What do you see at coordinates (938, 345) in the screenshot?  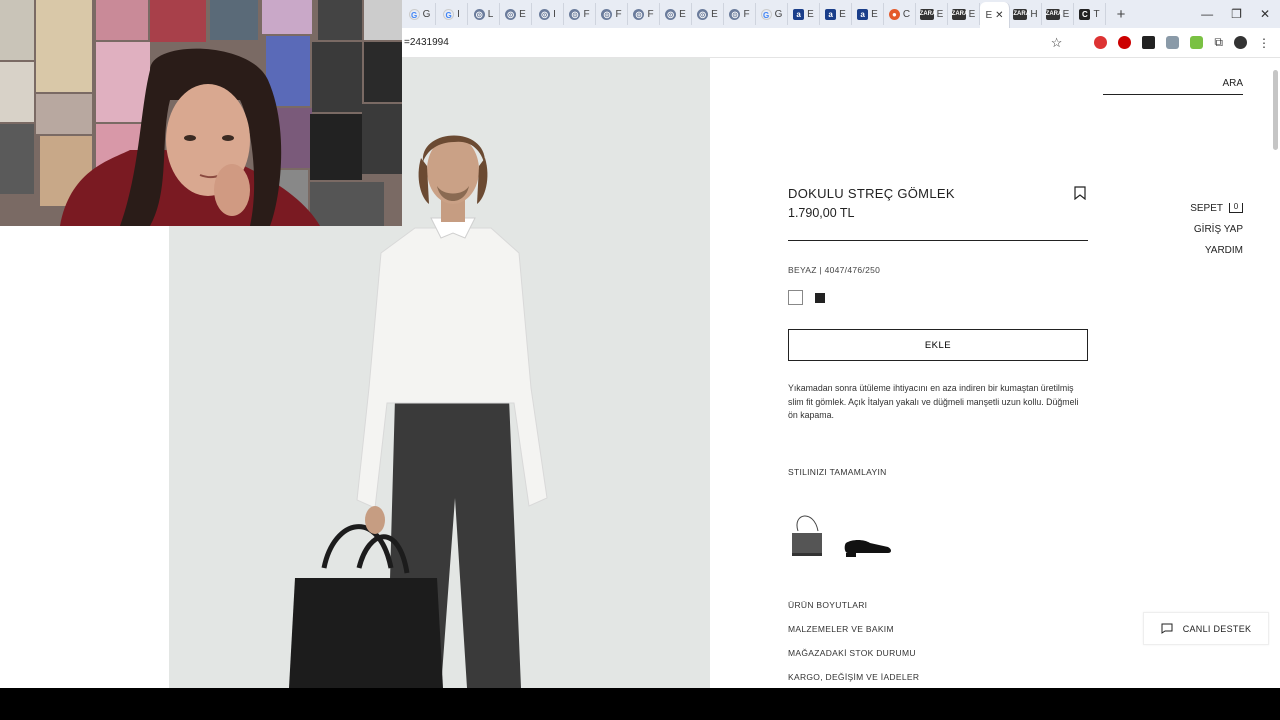 I see `add-to-cart-button: EKLE` at bounding box center [938, 345].